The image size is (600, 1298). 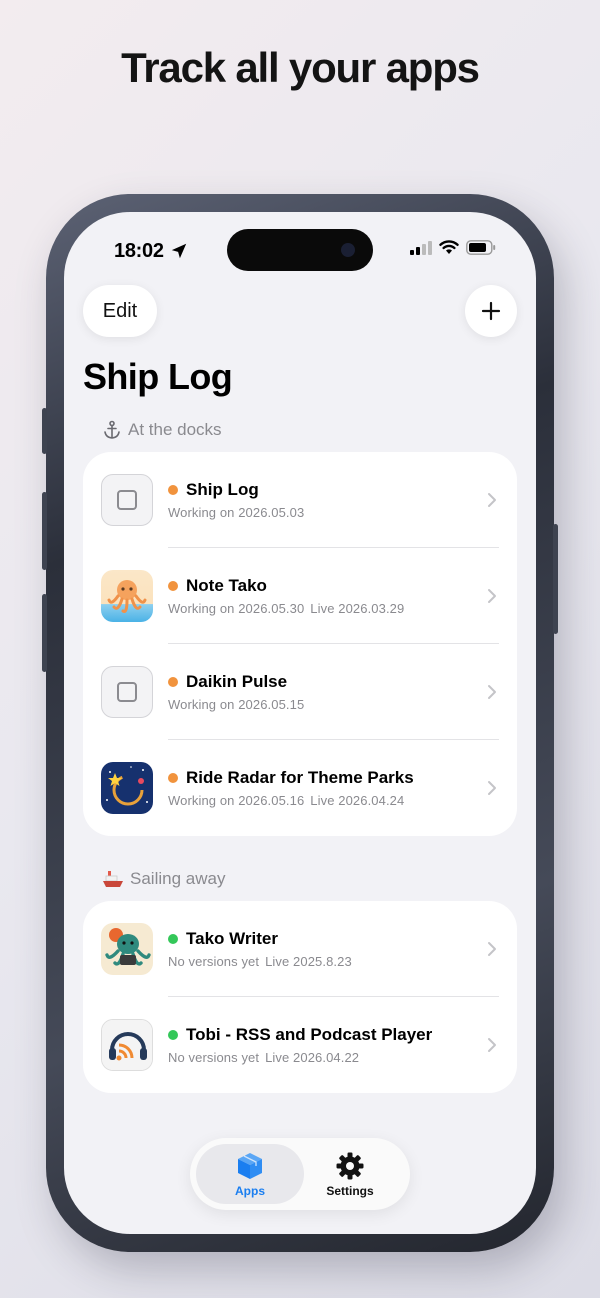 What do you see at coordinates (350, 1190) in the screenshot?
I see `tab-label: Settings` at bounding box center [350, 1190].